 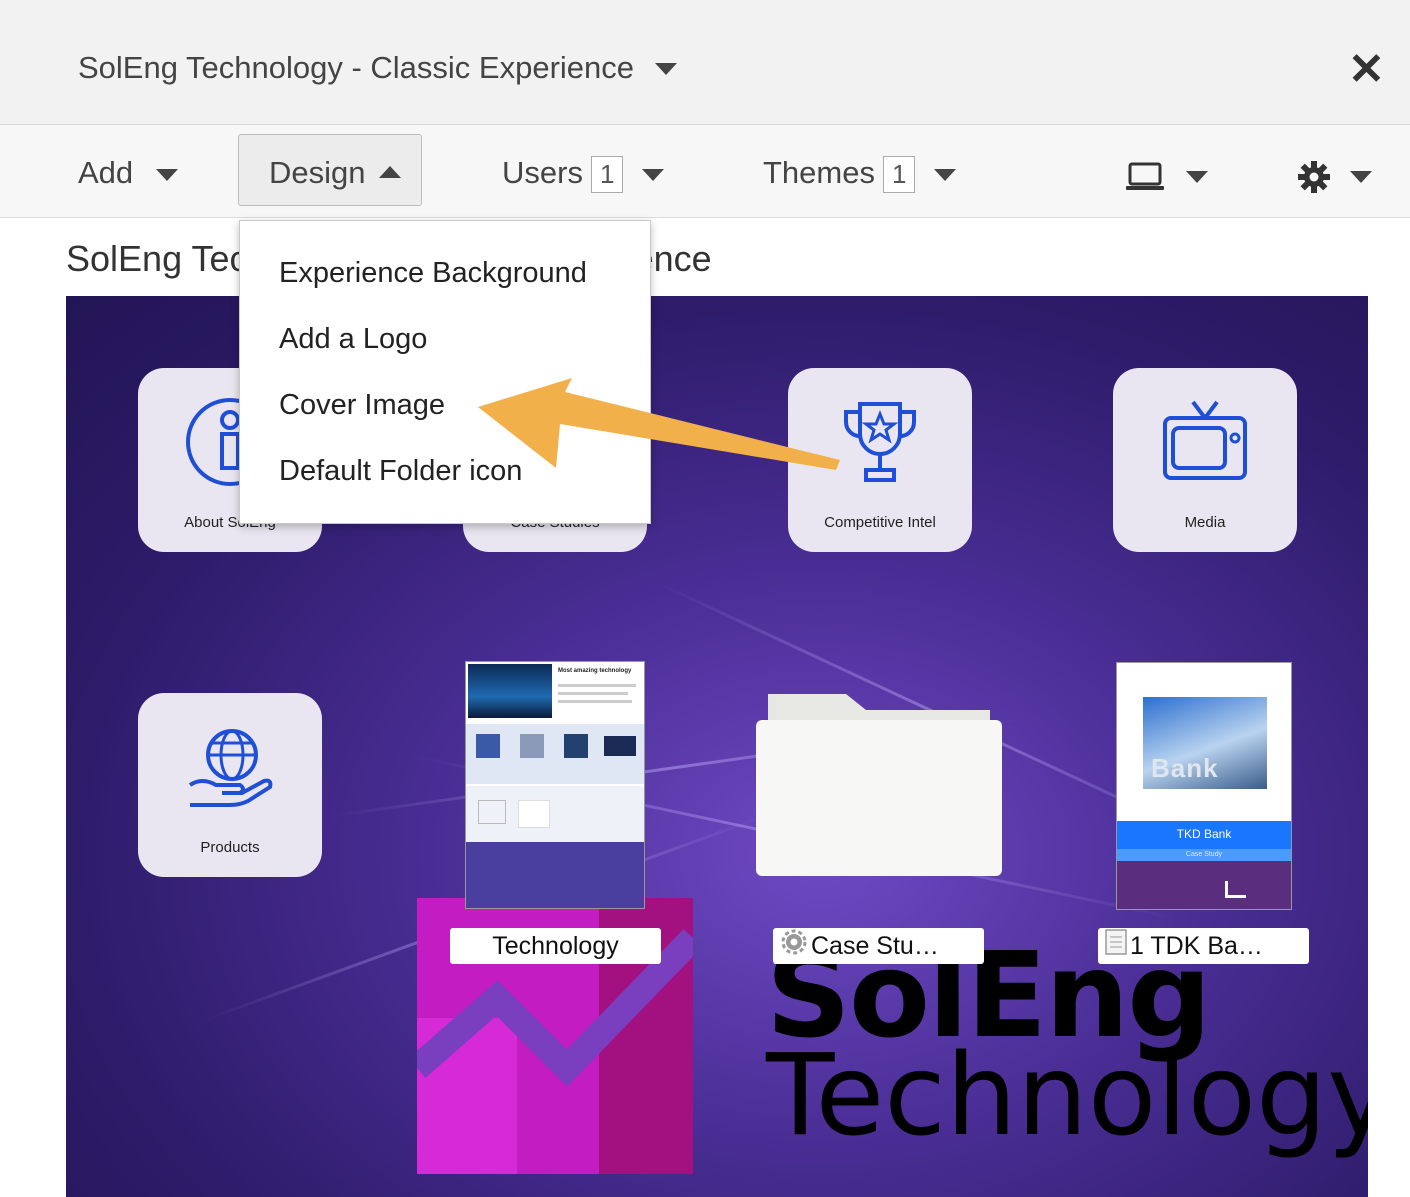 I want to click on users-label: Users, so click(x=542, y=172).